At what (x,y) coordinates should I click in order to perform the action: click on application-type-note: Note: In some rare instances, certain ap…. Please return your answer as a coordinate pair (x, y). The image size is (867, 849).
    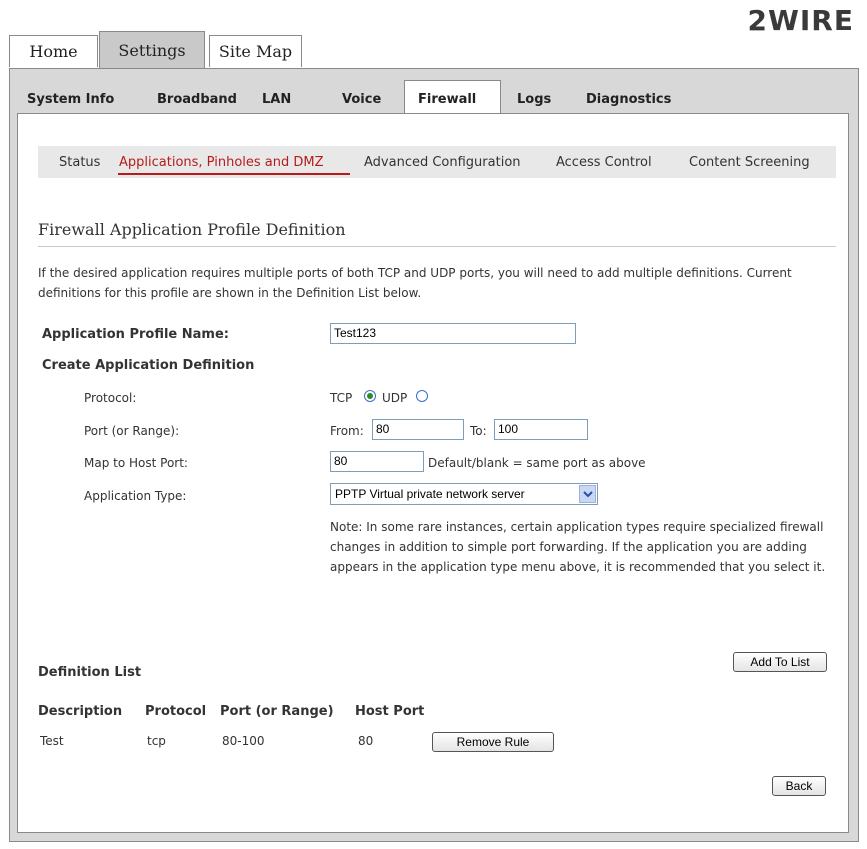
    Looking at the image, I should click on (578, 547).